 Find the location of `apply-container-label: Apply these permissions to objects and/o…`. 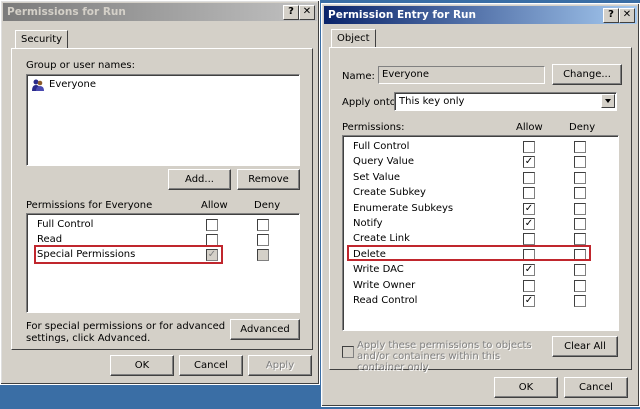

apply-container-label: Apply these permissions to objects and/o… is located at coordinates (444, 356).